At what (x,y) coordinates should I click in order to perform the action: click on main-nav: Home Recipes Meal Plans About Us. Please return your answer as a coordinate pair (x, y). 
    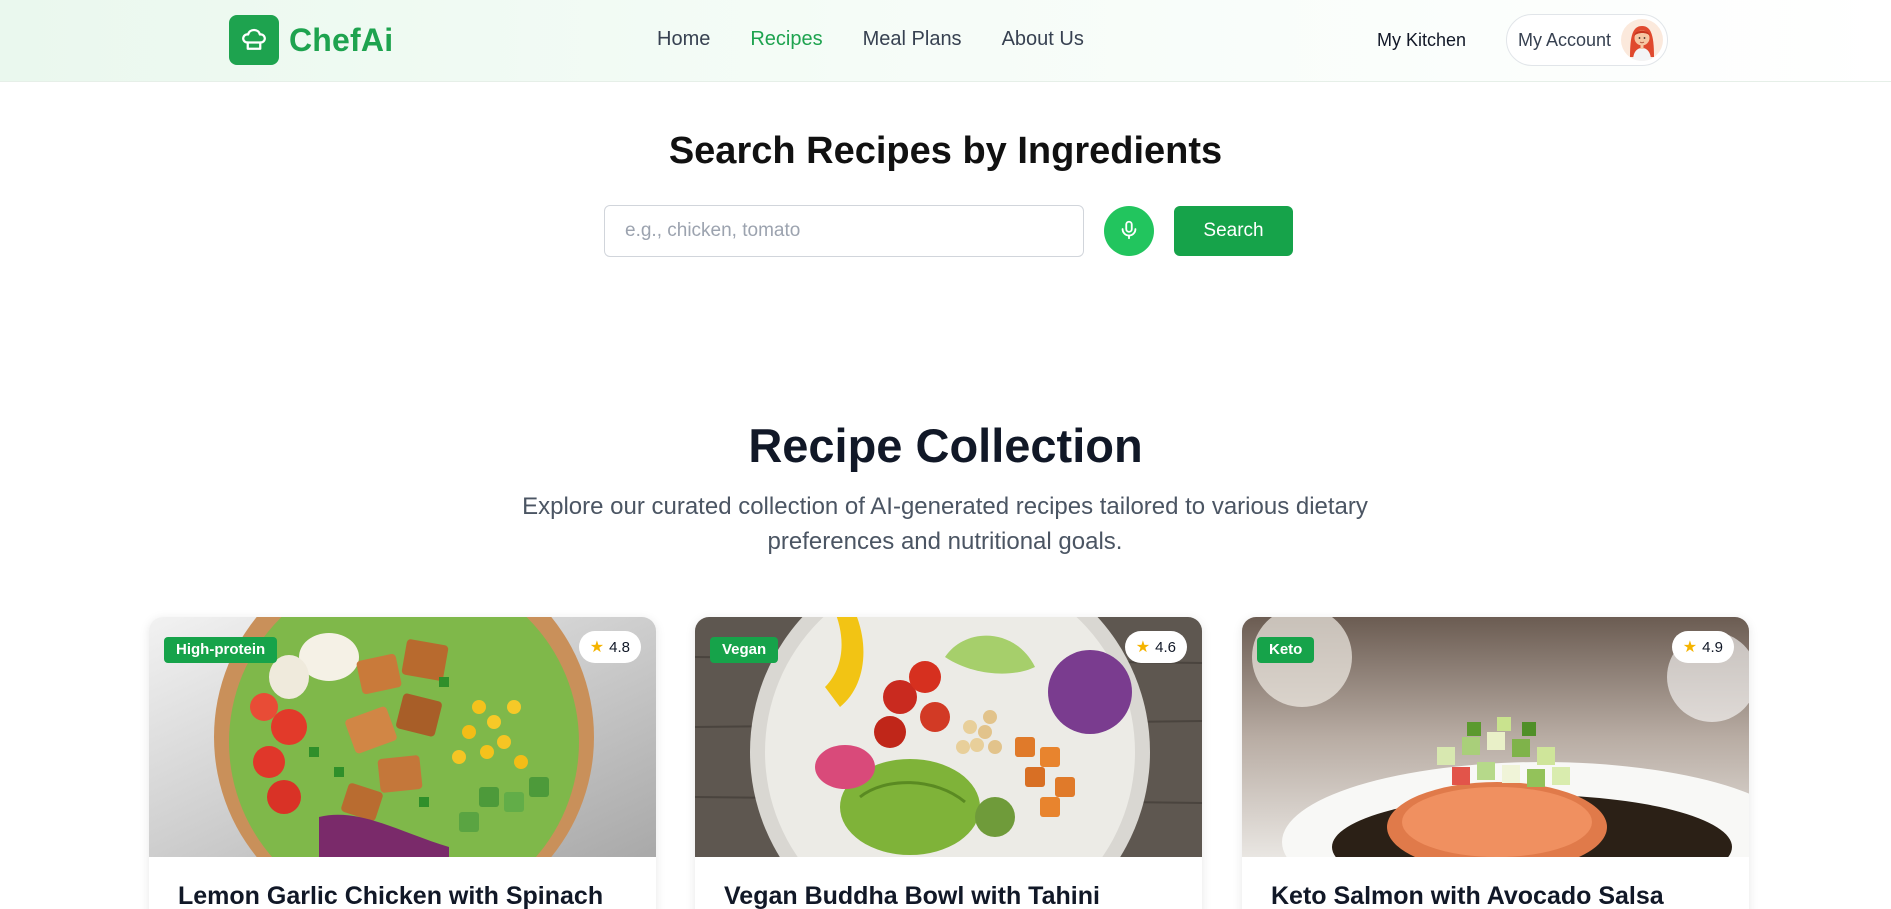
    Looking at the image, I should click on (870, 39).